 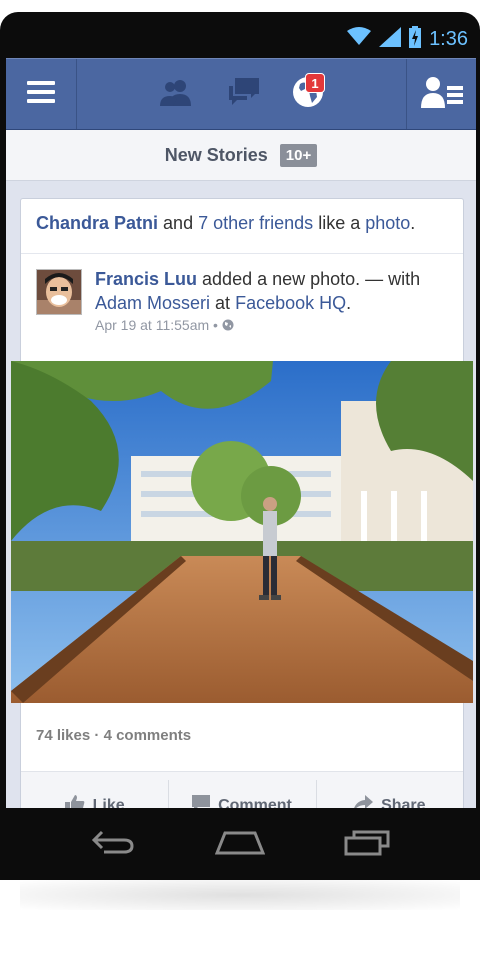 I want to click on phone-shadow, so click(x=240, y=895).